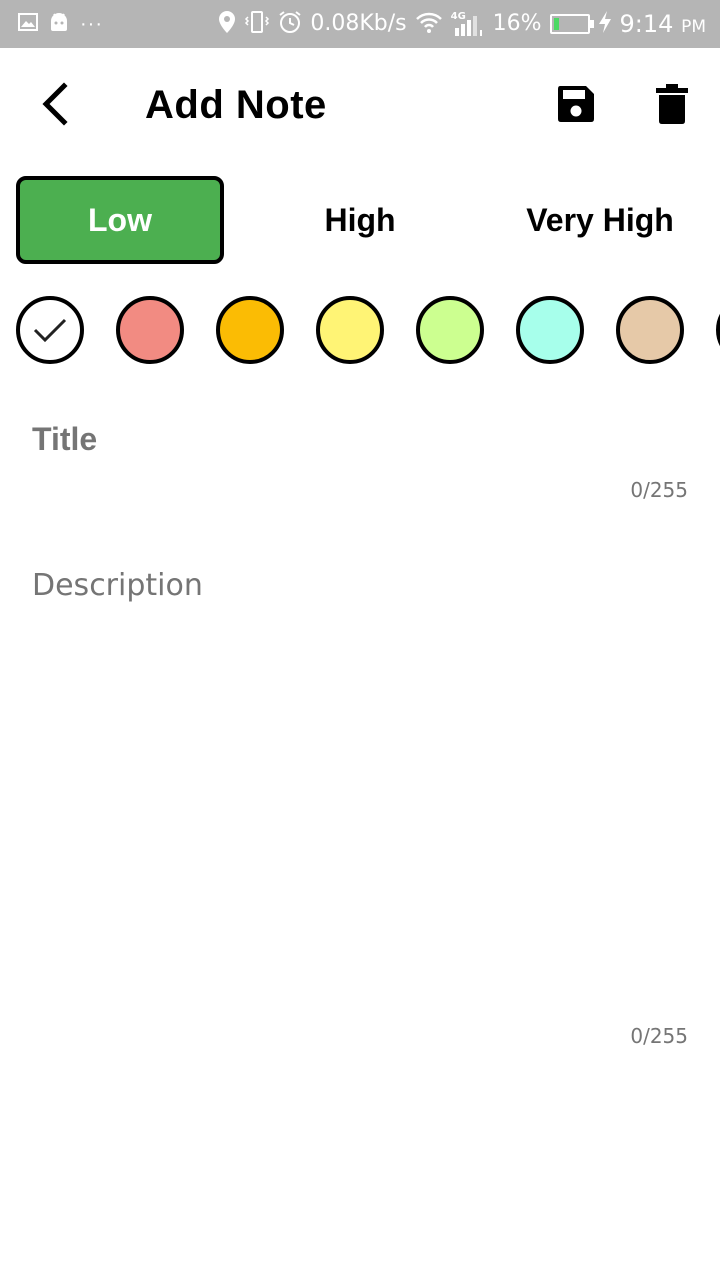 The height and width of the screenshot is (1280, 720). I want to click on clock: 9:14 PM, so click(663, 24).